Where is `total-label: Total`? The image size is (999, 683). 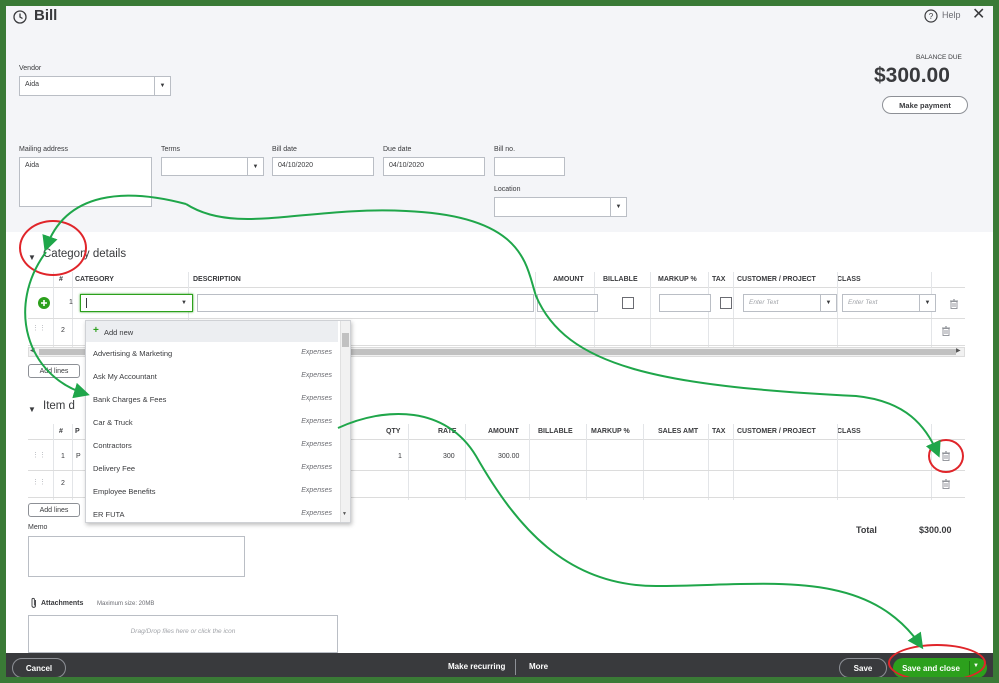
total-label: Total is located at coordinates (866, 530).